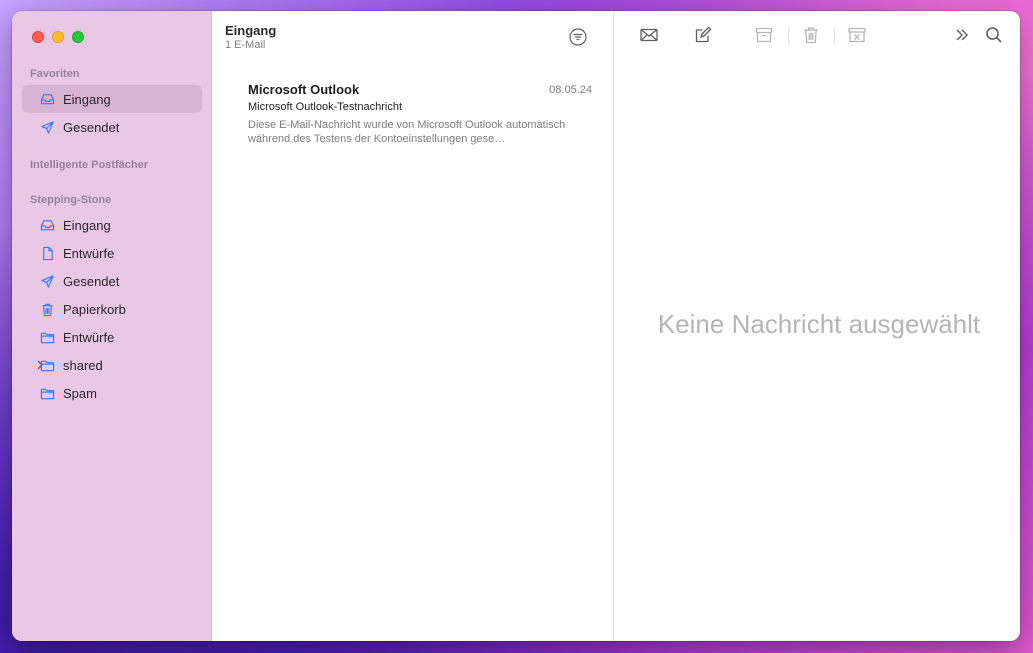 This screenshot has width=1033, height=653. I want to click on sidebar-item-inbox: Eingang, so click(112, 225).